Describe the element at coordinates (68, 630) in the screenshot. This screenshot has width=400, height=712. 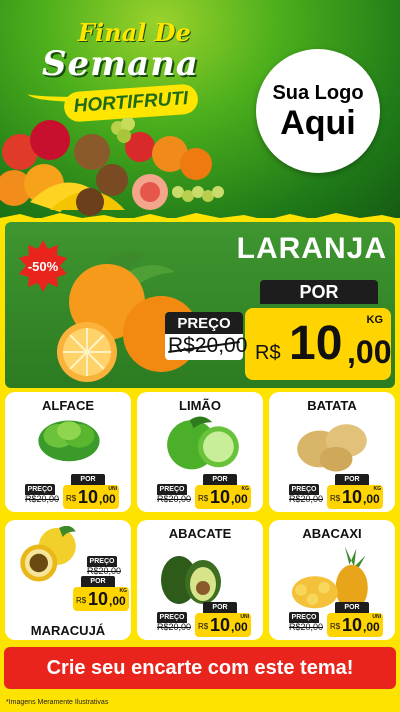
I see `product-name: MARACUJÁ` at that location.